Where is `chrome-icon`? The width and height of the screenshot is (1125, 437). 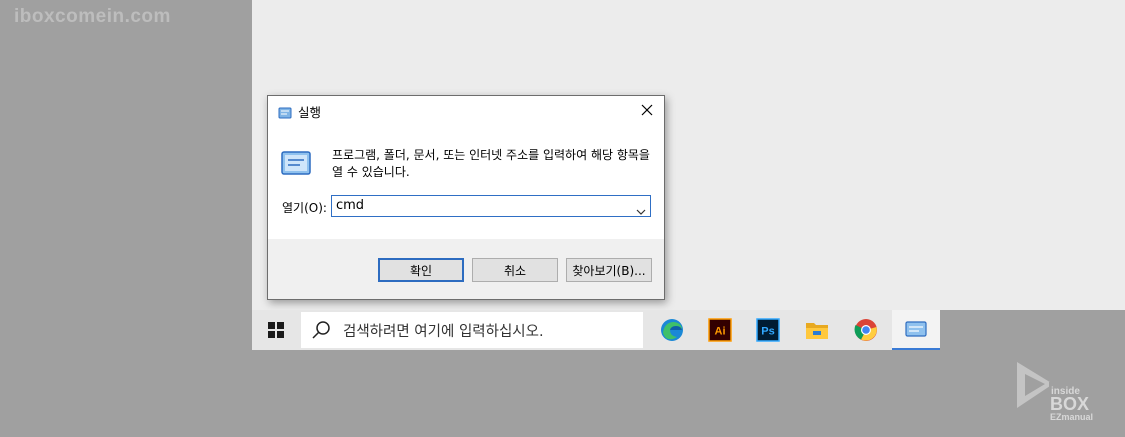
chrome-icon is located at coordinates (865, 330).